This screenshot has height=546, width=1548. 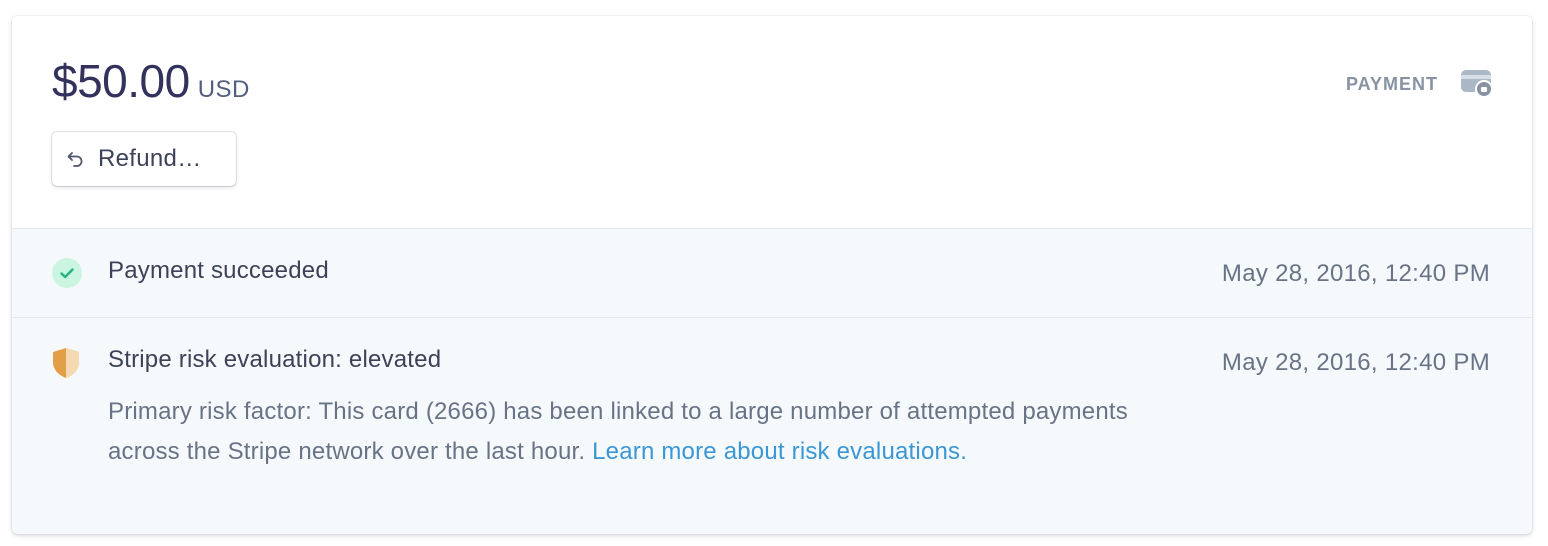 I want to click on undo-arrow-icon, so click(x=76, y=159).